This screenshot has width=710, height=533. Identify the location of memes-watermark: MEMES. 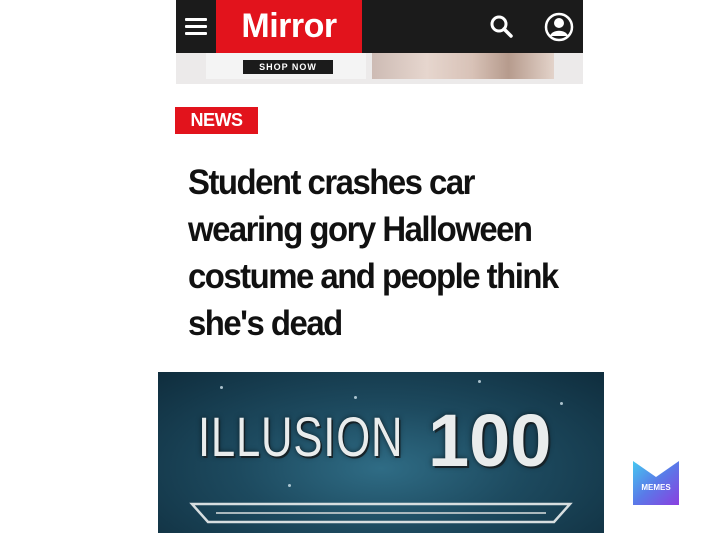
(656, 483).